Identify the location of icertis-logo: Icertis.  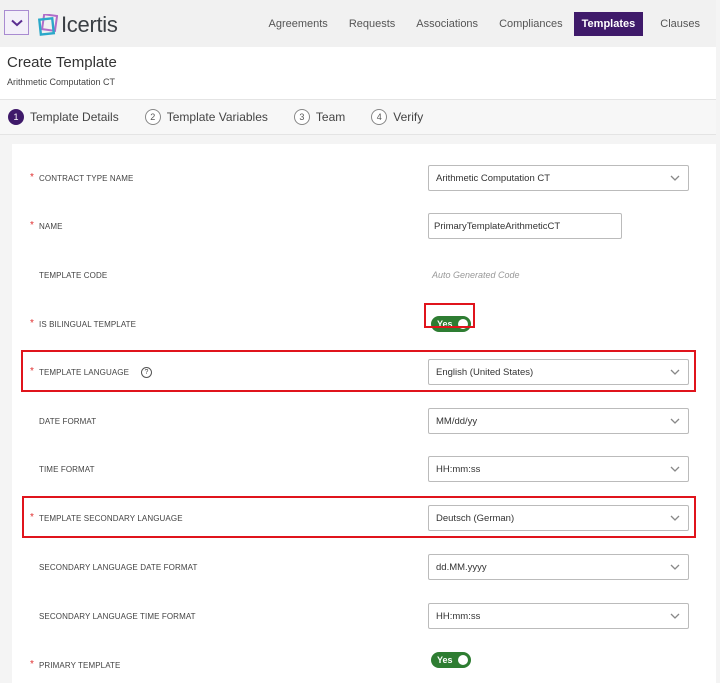
(78, 25).